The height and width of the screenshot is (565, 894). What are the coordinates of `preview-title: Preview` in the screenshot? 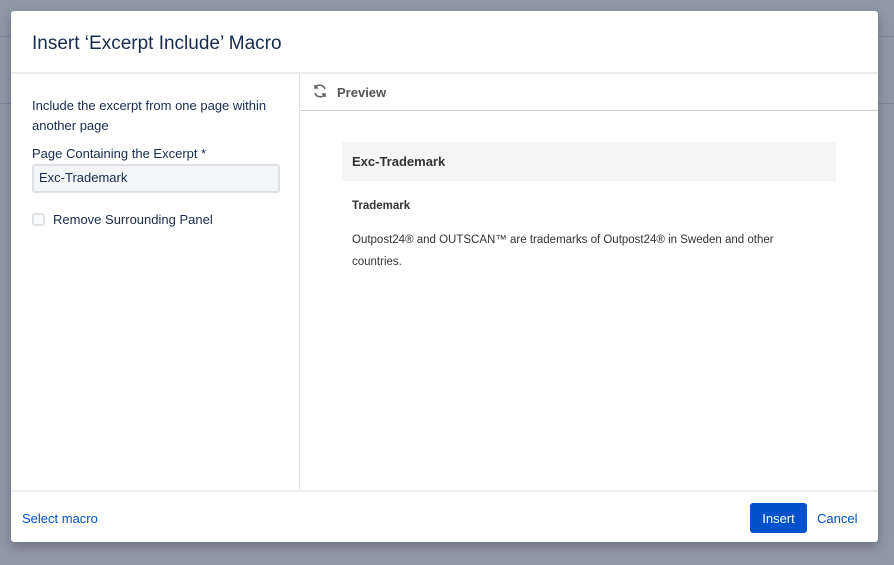 It's located at (362, 92).